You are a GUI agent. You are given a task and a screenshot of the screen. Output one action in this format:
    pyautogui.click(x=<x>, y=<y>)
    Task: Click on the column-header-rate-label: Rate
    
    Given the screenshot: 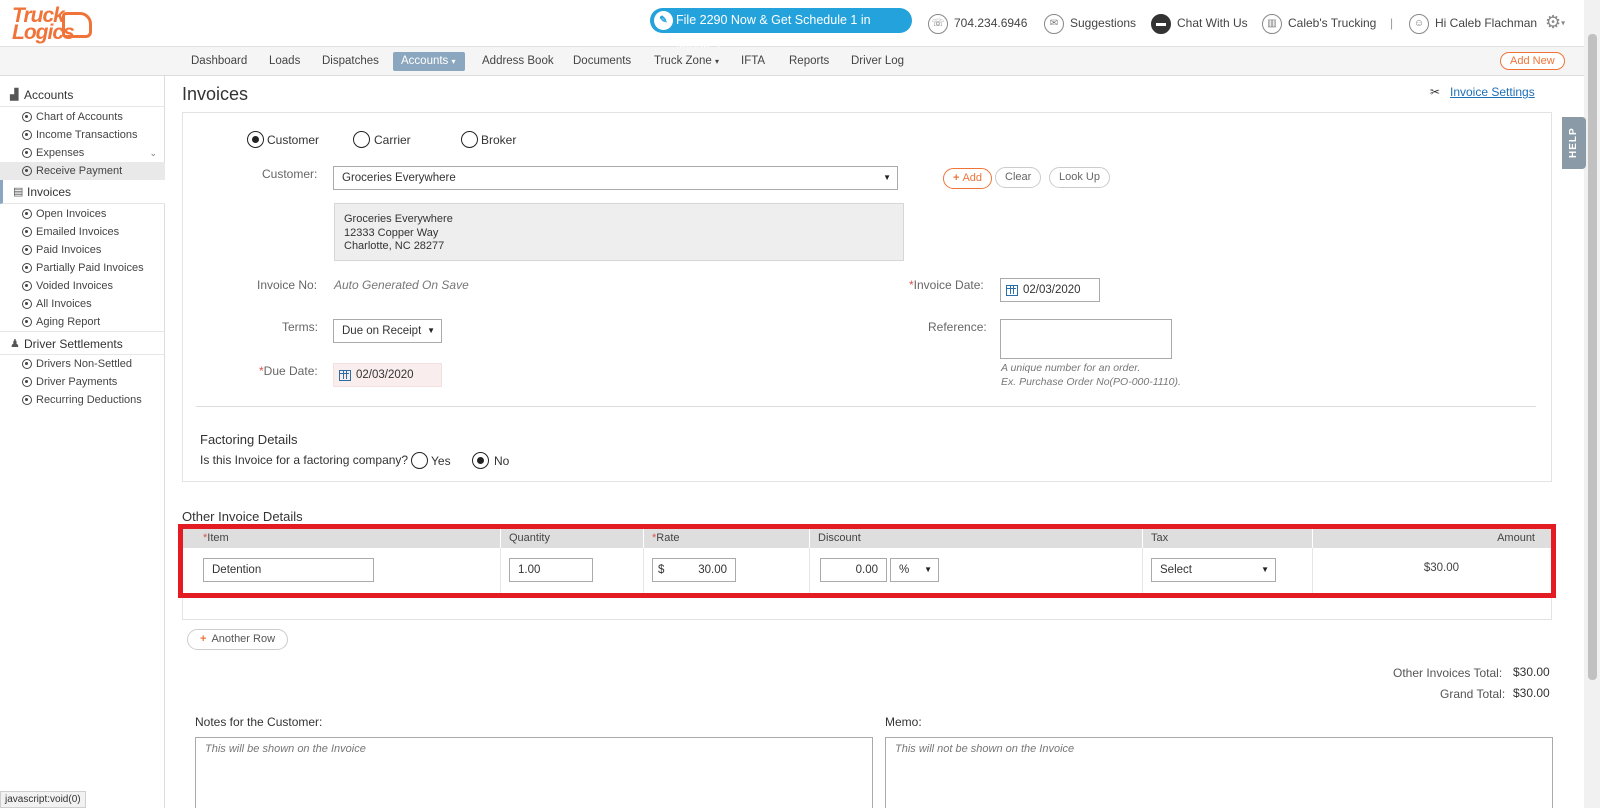 What is the action you would take?
    pyautogui.click(x=668, y=538)
    